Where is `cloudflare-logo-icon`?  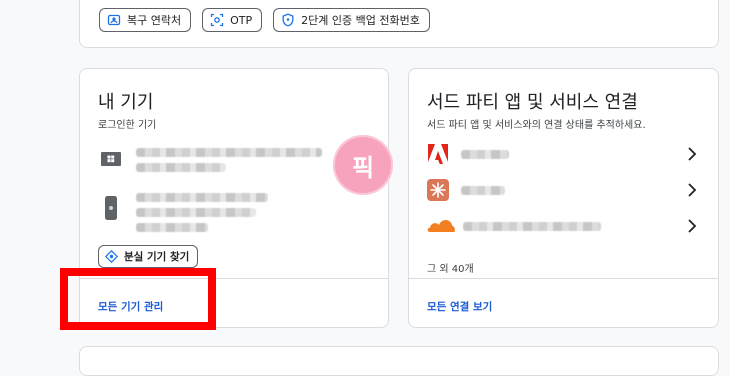 cloudflare-logo-icon is located at coordinates (441, 226).